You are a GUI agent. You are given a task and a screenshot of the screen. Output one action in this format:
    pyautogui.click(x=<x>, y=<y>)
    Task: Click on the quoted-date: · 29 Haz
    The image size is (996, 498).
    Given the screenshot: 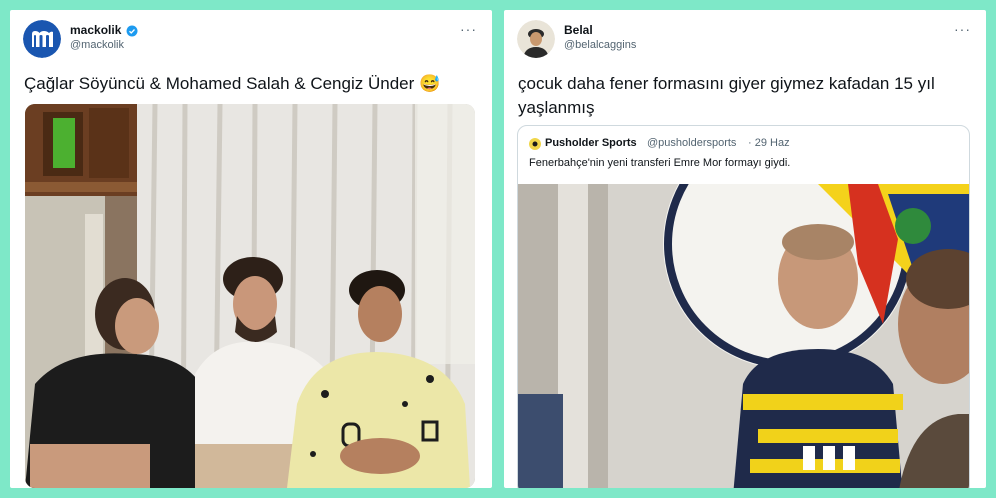 What is the action you would take?
    pyautogui.click(x=769, y=143)
    